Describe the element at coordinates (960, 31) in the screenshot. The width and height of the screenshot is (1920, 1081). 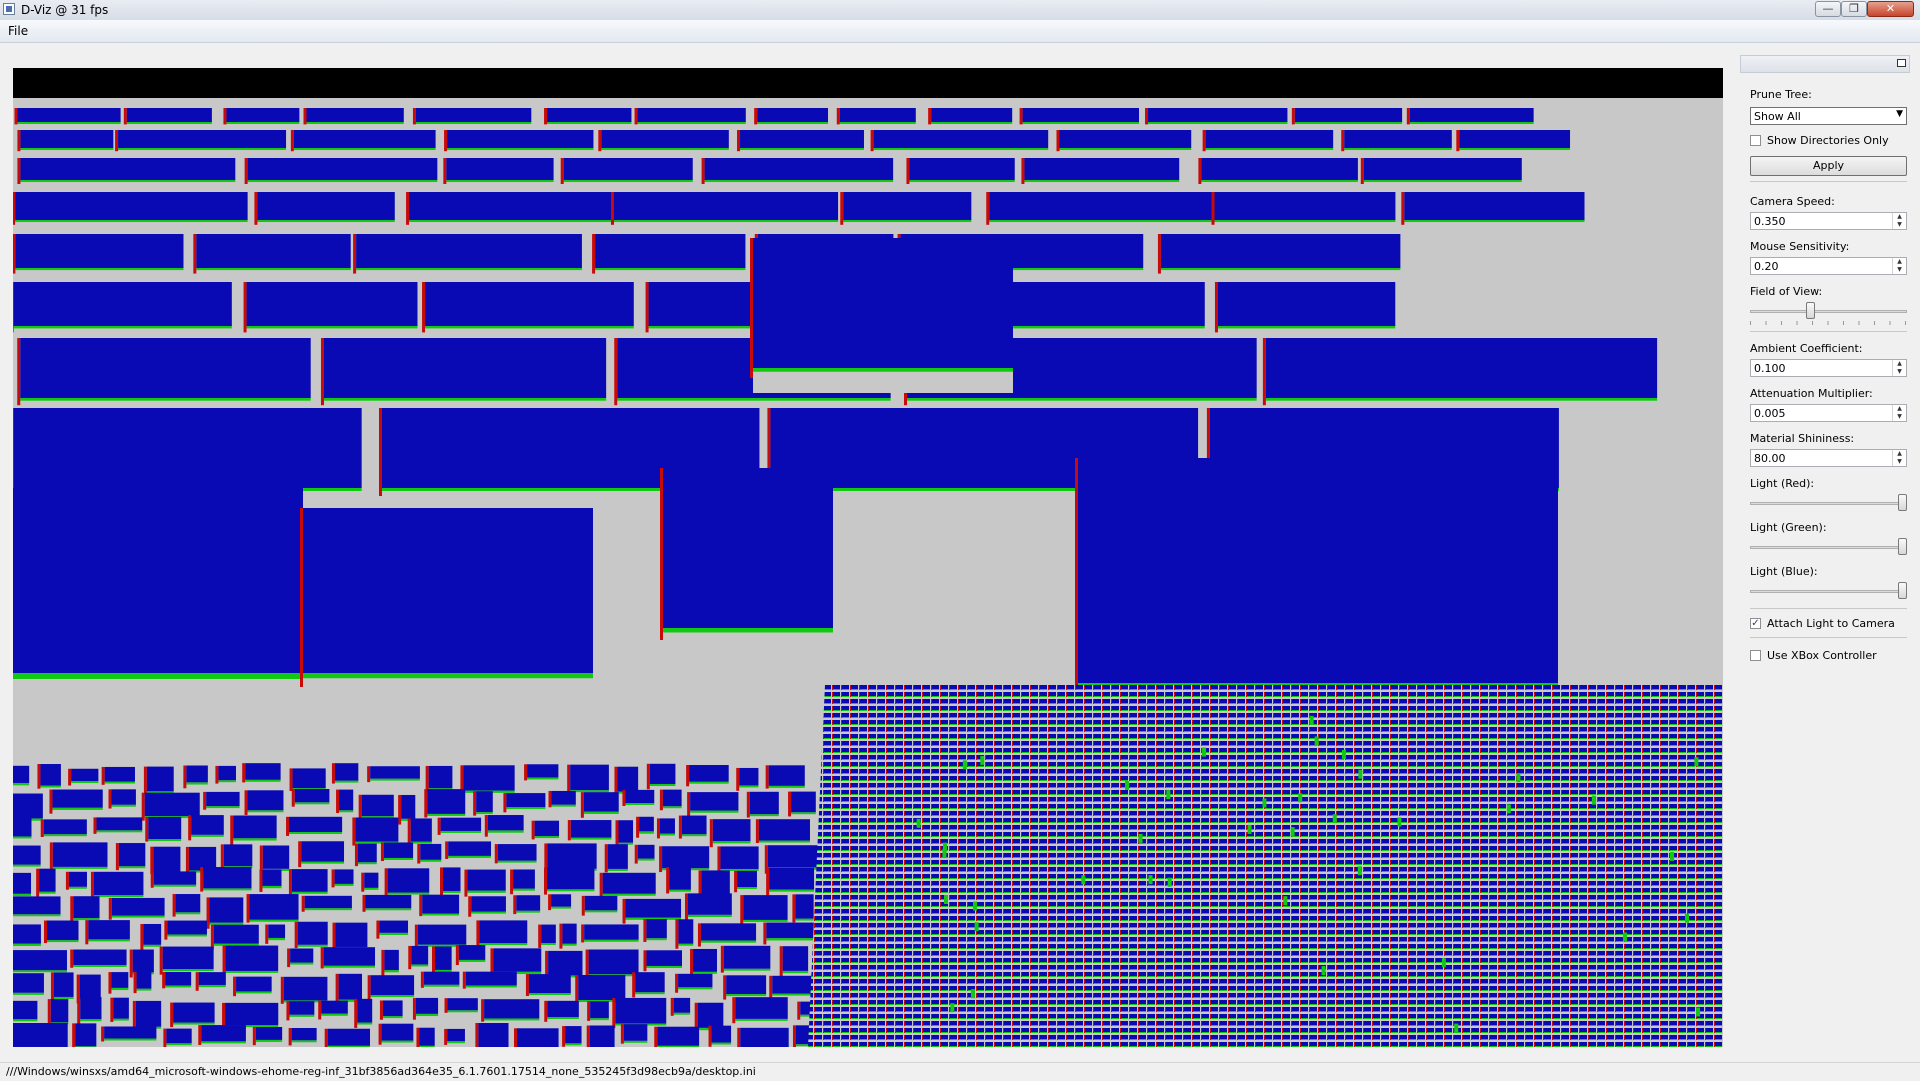
I see `menu-bar: File` at that location.